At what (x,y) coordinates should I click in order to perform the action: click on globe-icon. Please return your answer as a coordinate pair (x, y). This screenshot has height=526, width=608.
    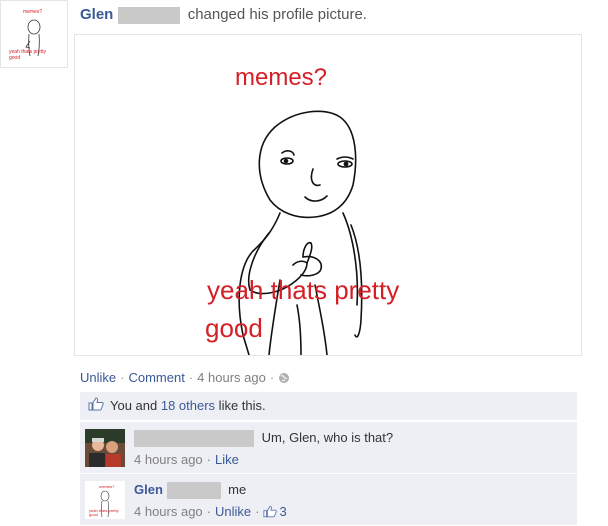
    Looking at the image, I should click on (284, 380).